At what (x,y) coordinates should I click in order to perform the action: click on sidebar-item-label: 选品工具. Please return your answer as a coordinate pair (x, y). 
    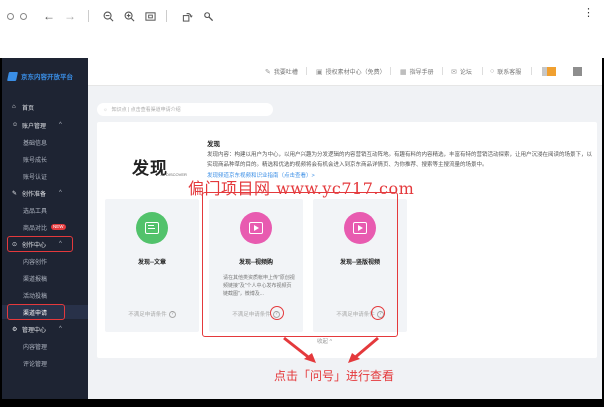
    Looking at the image, I should click on (35, 211).